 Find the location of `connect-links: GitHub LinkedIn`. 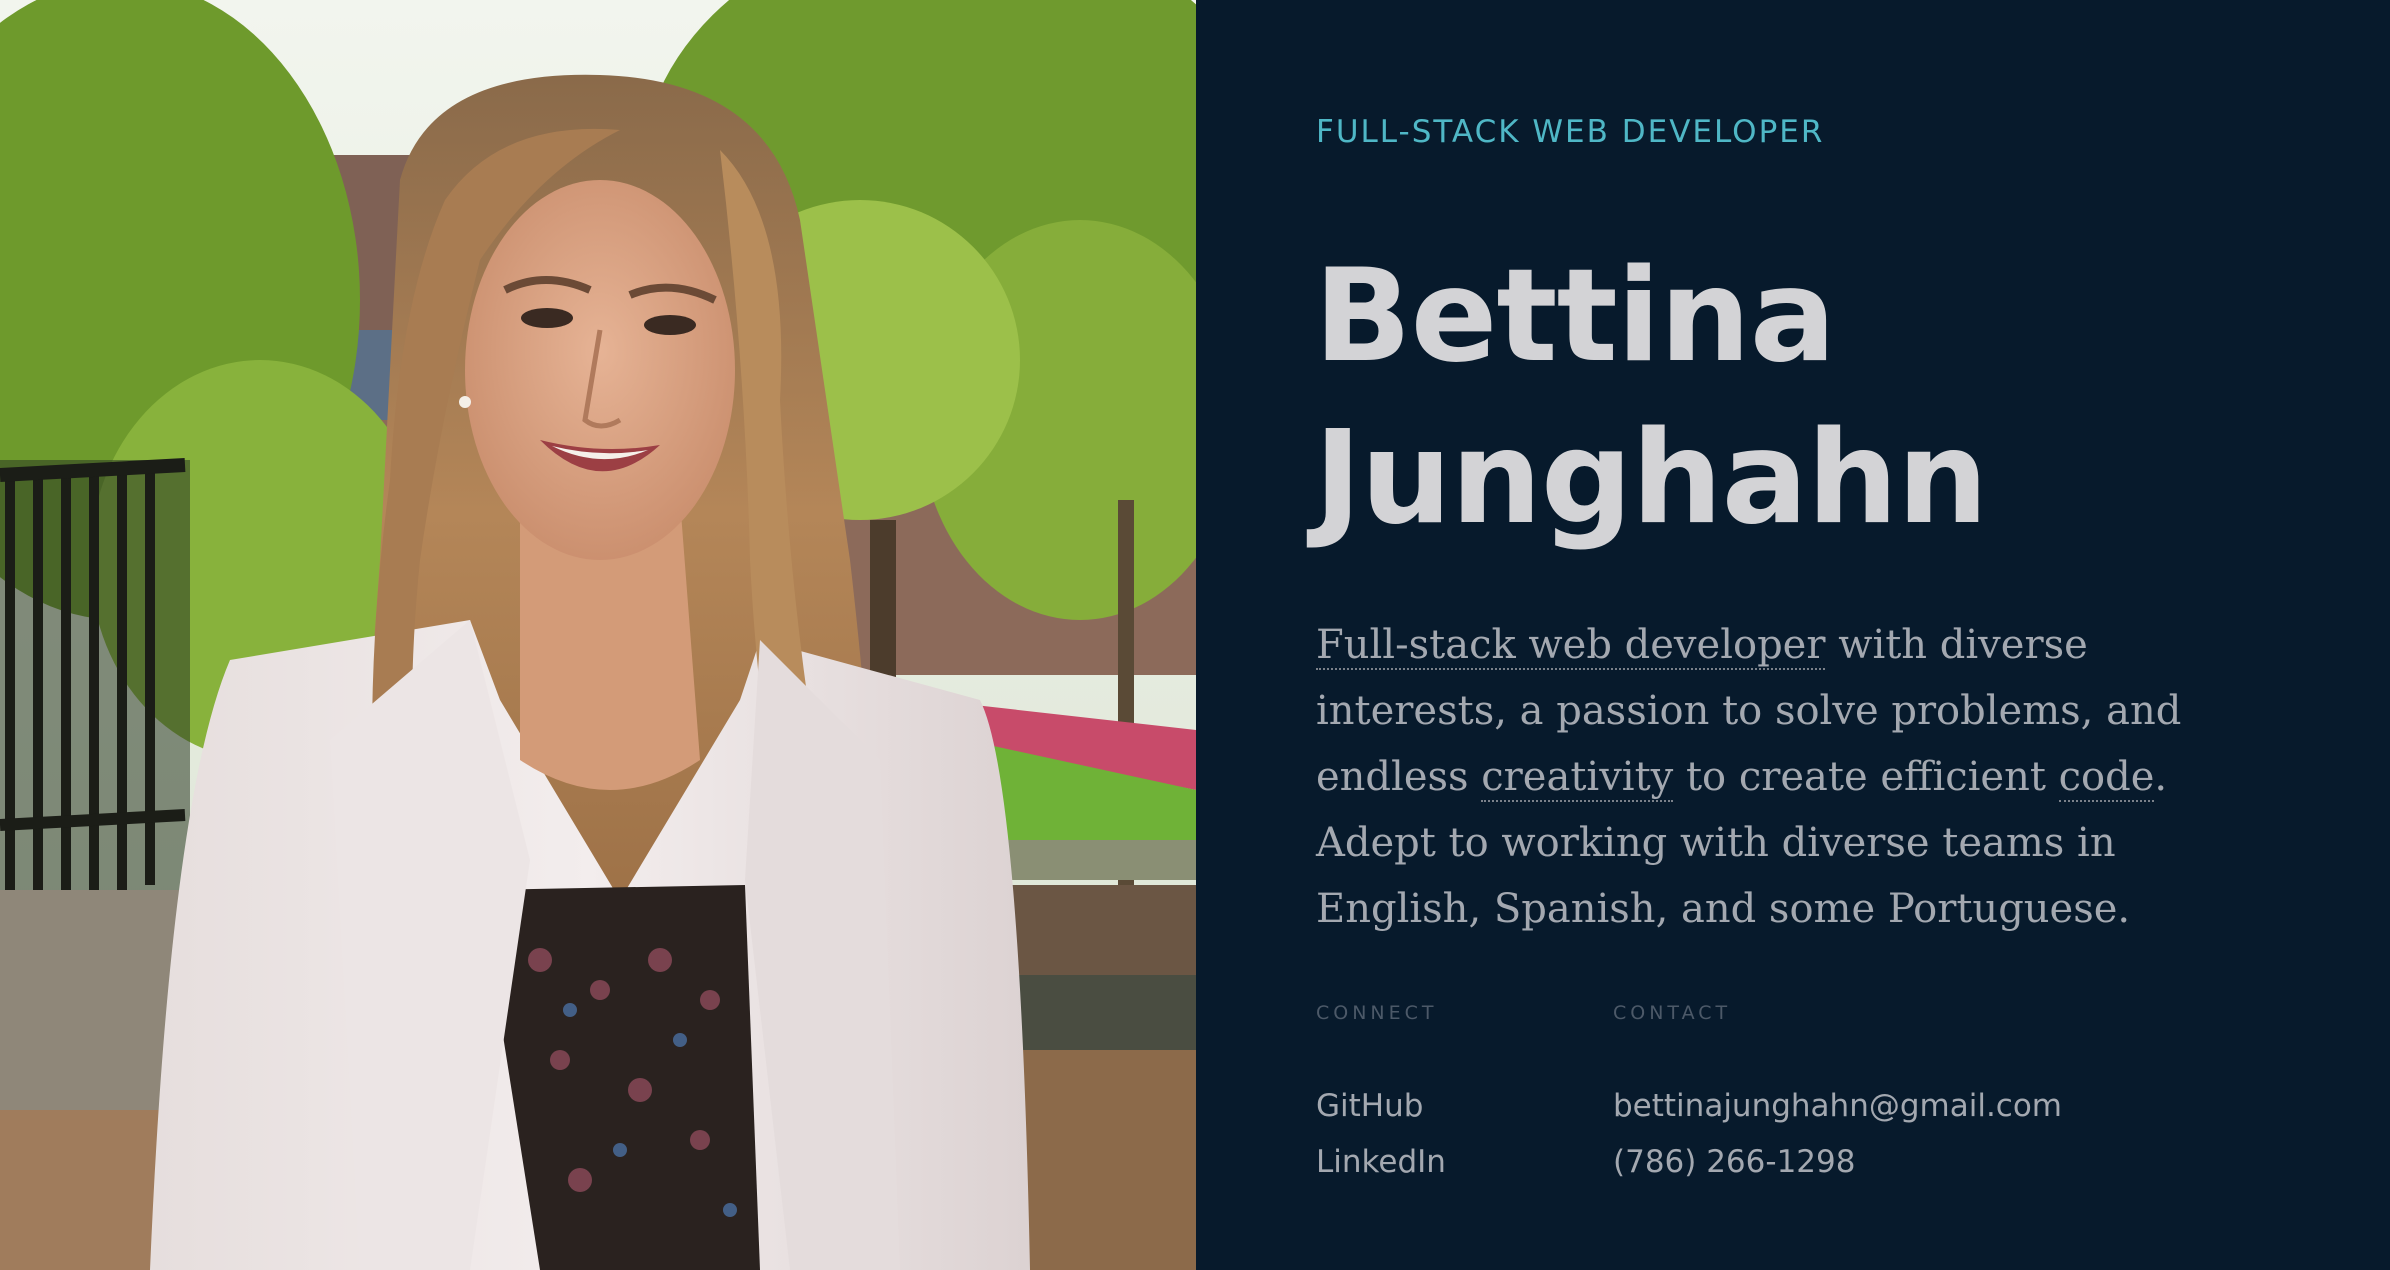

connect-links: GitHub LinkedIn is located at coordinates (1381, 1134).